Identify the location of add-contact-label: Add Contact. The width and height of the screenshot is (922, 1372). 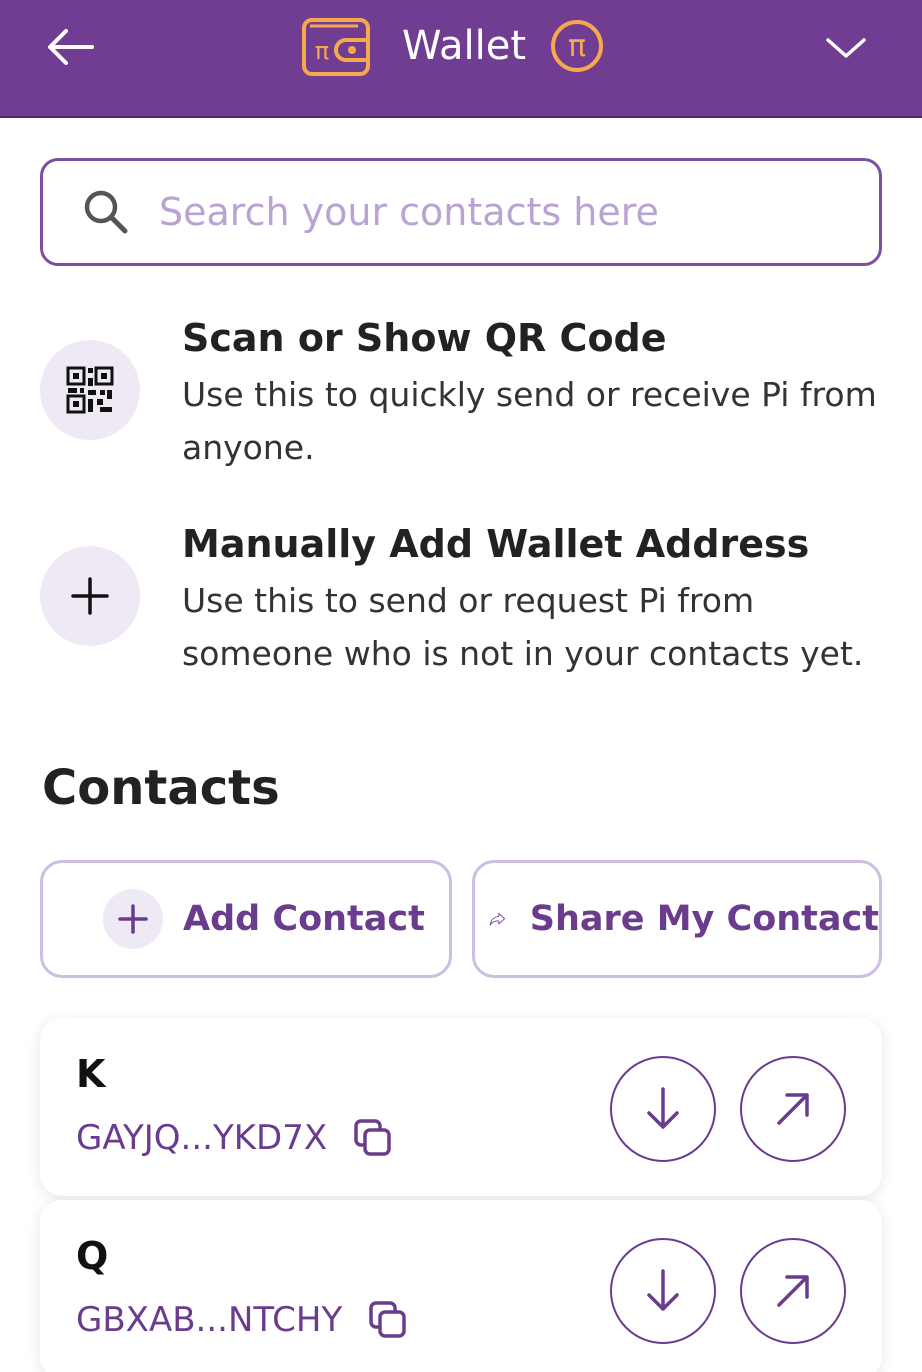
(304, 919).